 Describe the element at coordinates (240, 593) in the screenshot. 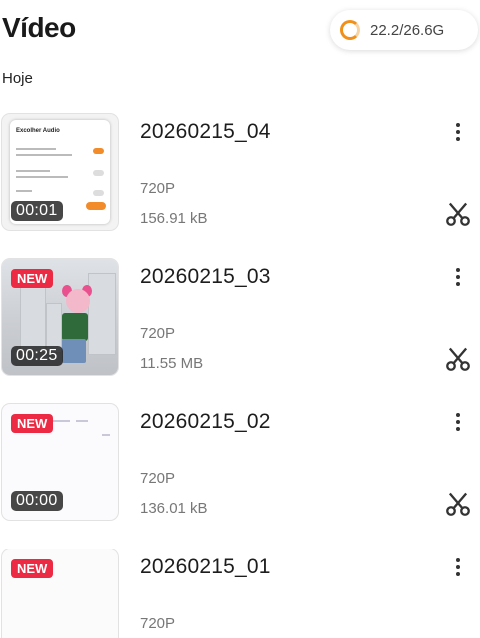

I see `video-list-item: NEW 20260215_01 720P` at that location.